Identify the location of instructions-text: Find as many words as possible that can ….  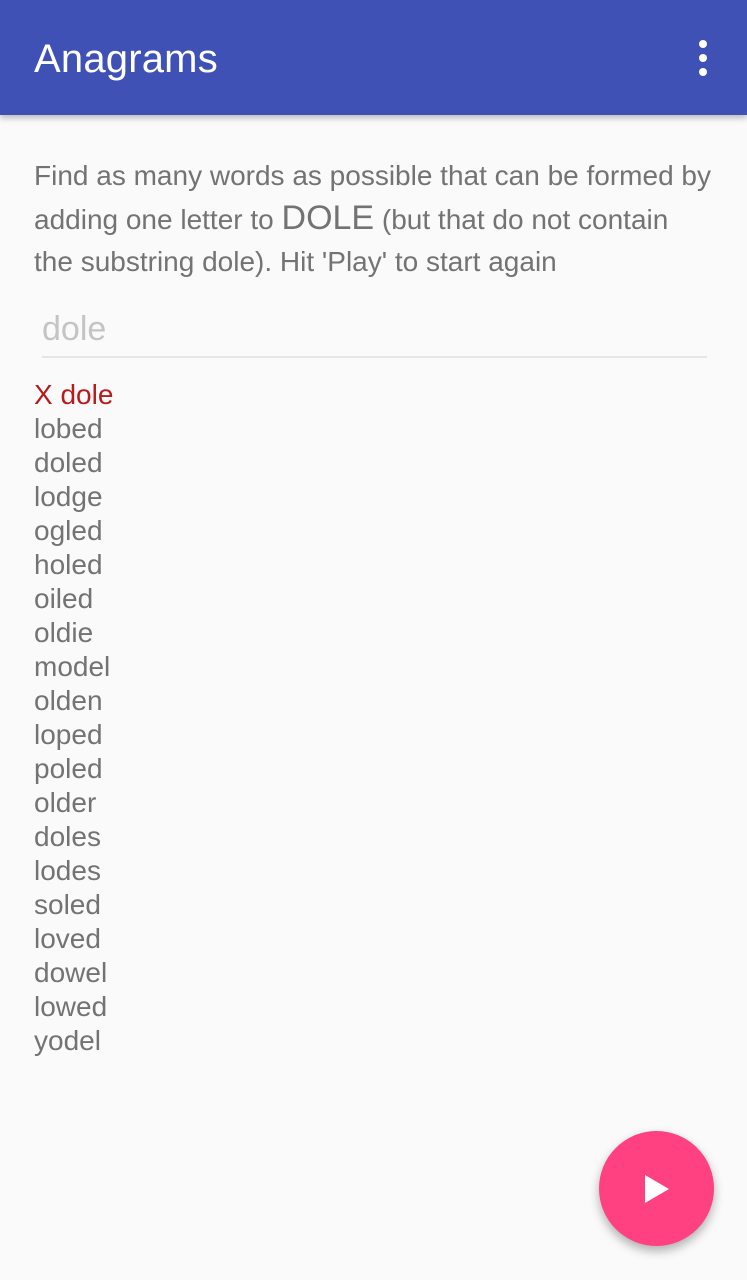
(374, 219).